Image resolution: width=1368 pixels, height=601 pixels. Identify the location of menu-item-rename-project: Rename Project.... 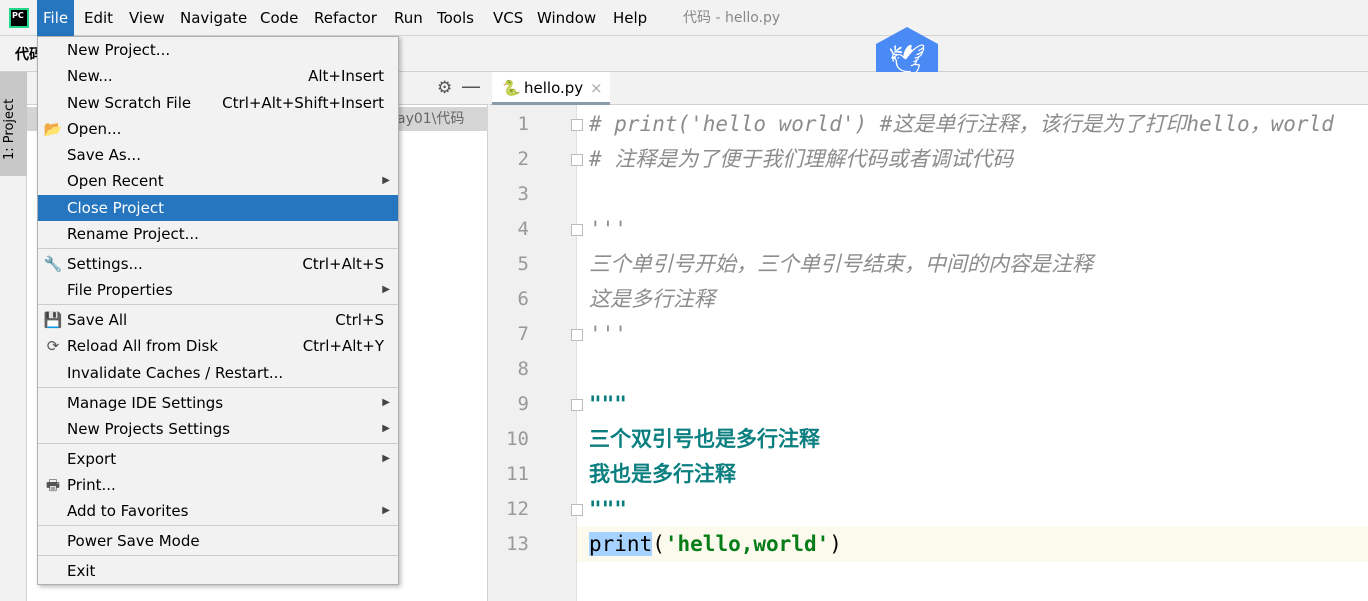
(218, 234).